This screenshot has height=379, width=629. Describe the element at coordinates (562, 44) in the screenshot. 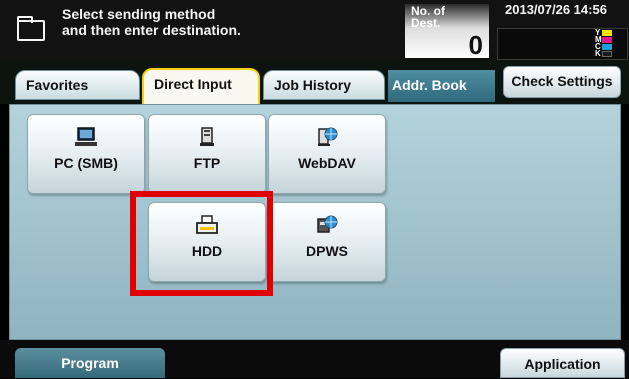

I see `toner-level-indicator: Y M C K` at that location.